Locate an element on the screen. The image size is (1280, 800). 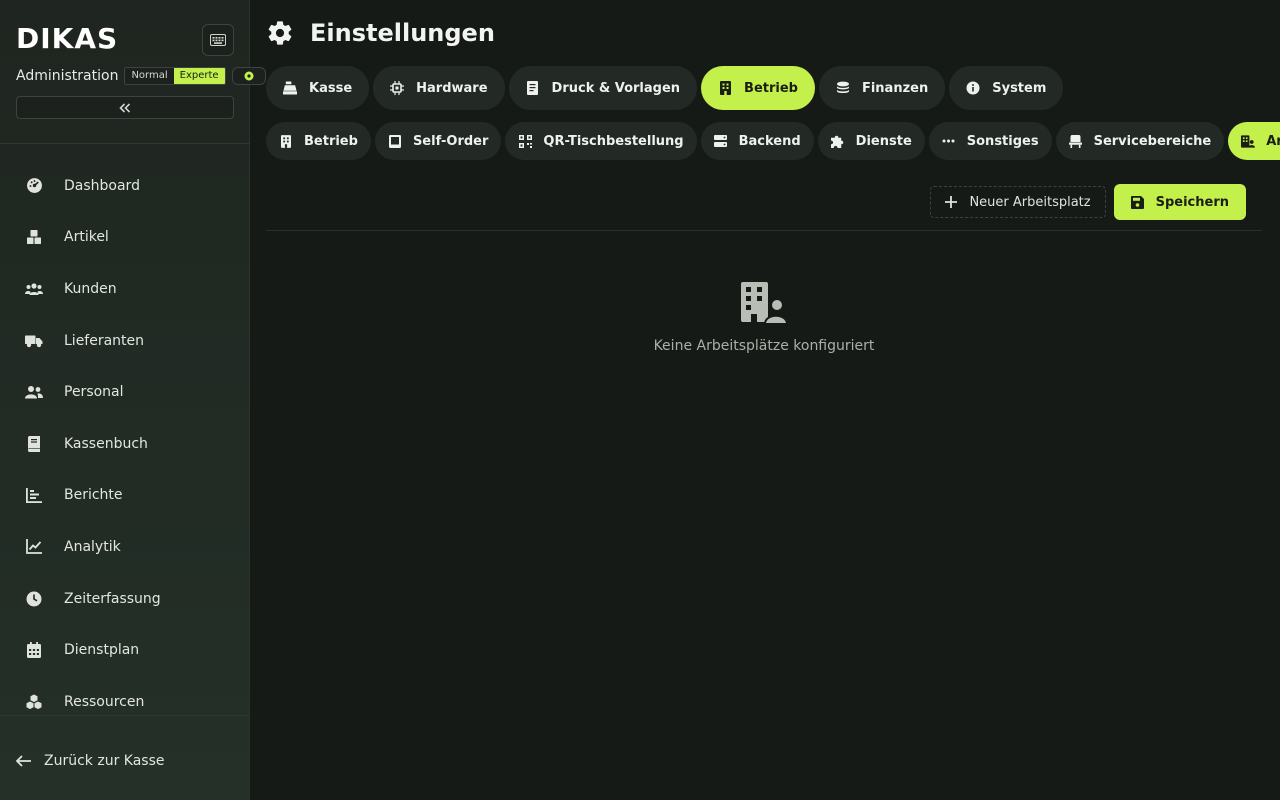
document-icon is located at coordinates (533, 88).